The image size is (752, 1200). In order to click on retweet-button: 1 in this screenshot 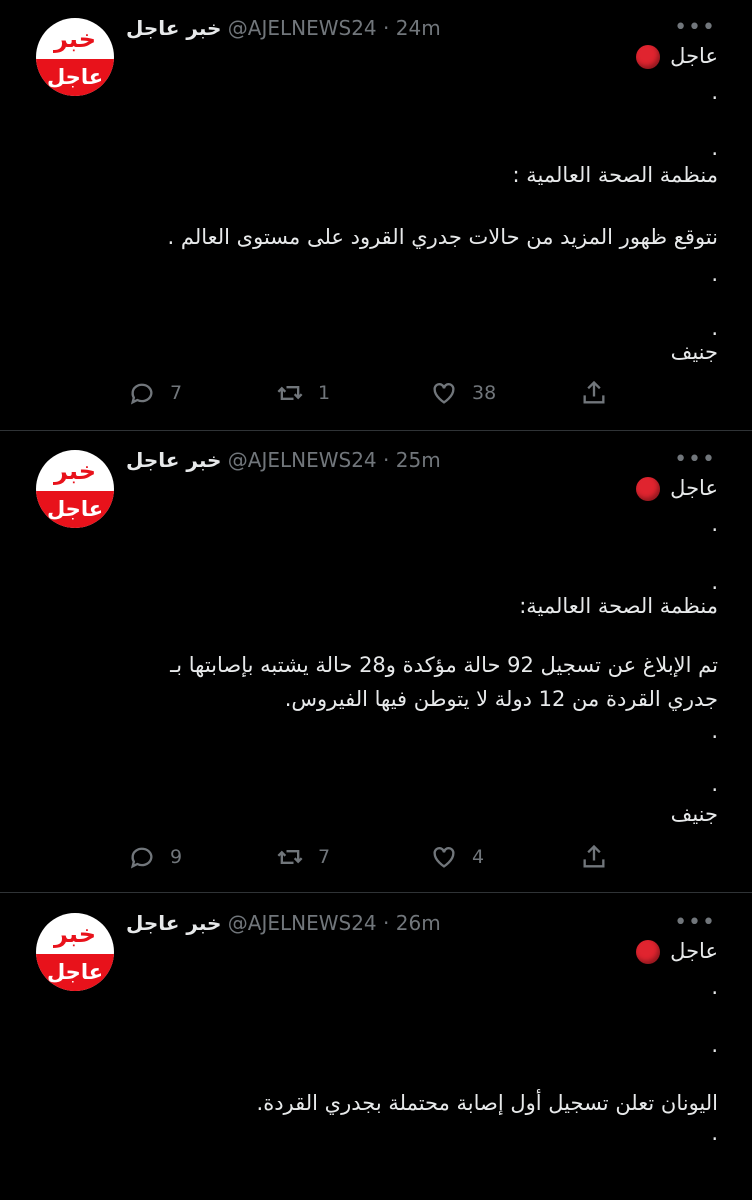, I will do `click(303, 393)`.